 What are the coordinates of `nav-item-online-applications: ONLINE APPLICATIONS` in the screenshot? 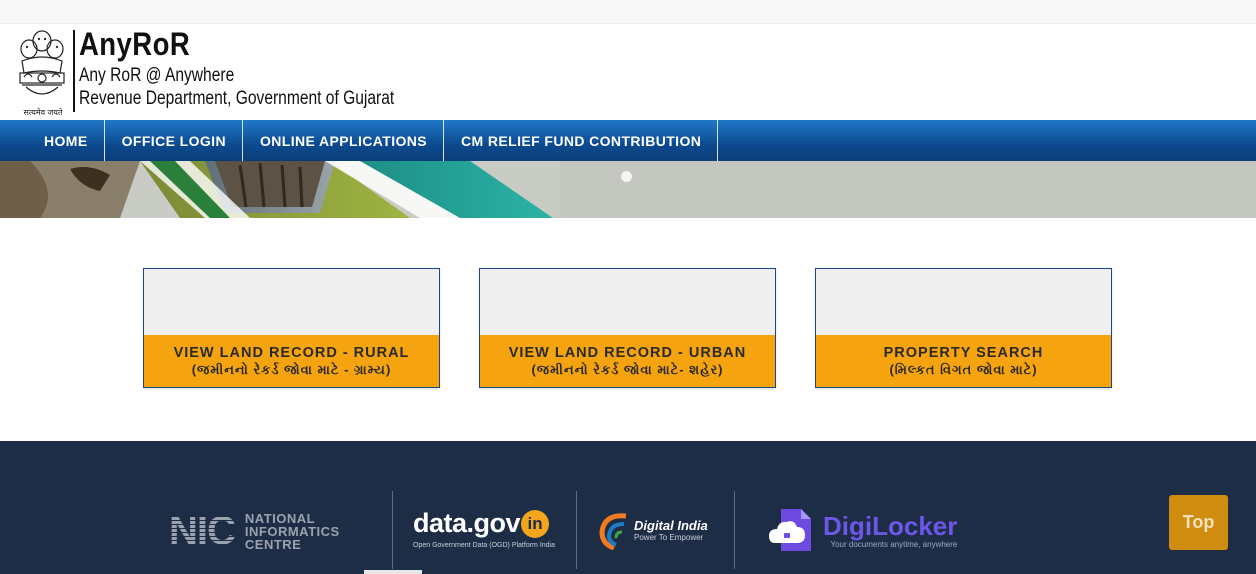 It's located at (344, 140).